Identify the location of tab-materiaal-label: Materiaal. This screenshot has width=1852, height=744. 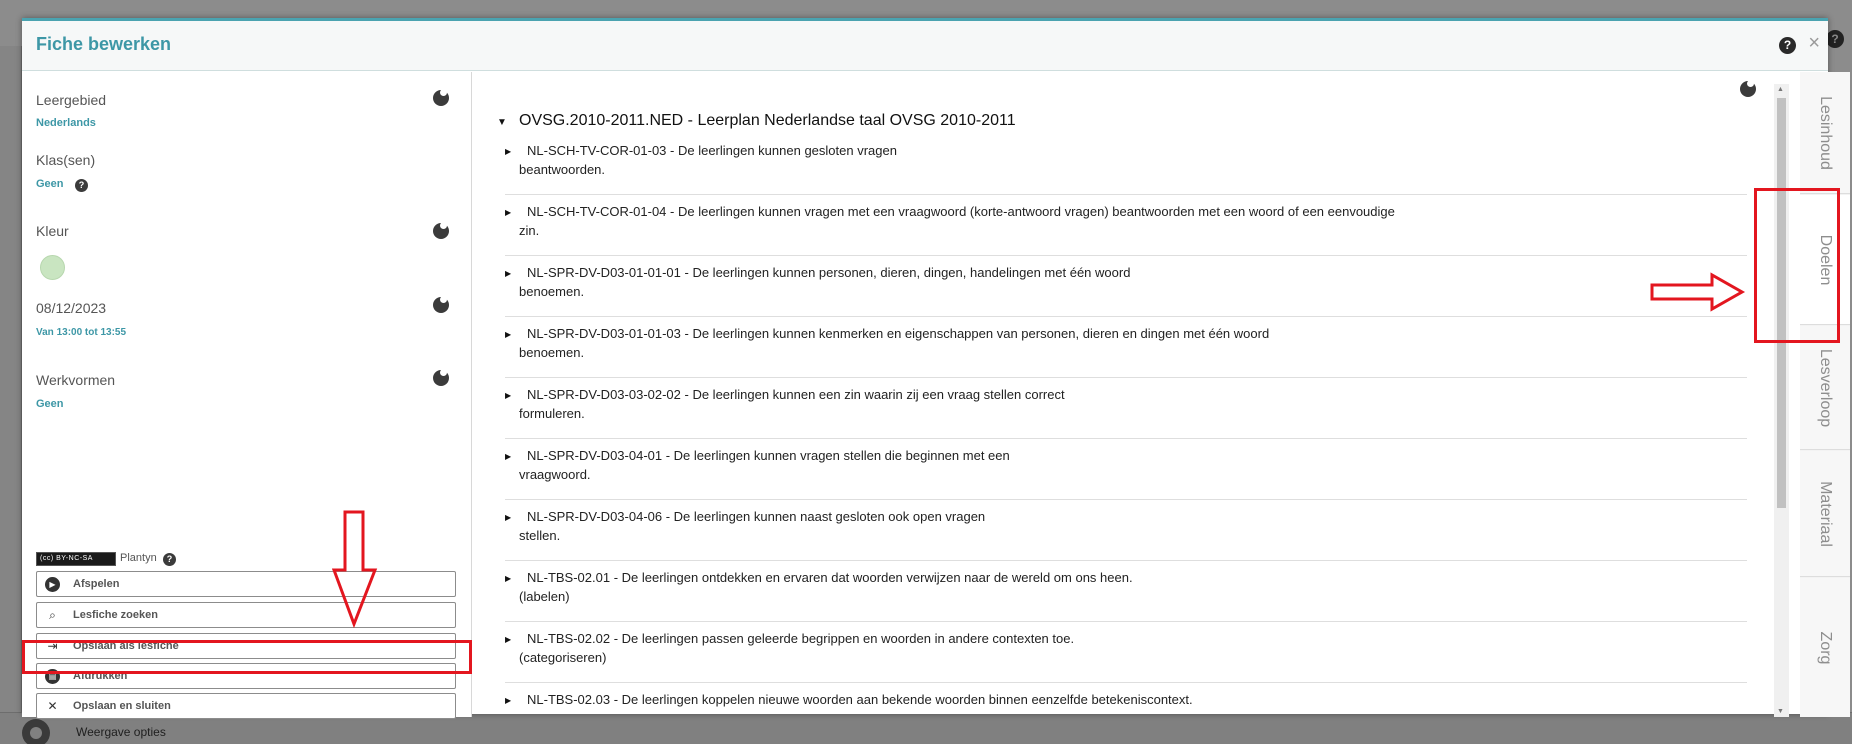
(1825, 513).